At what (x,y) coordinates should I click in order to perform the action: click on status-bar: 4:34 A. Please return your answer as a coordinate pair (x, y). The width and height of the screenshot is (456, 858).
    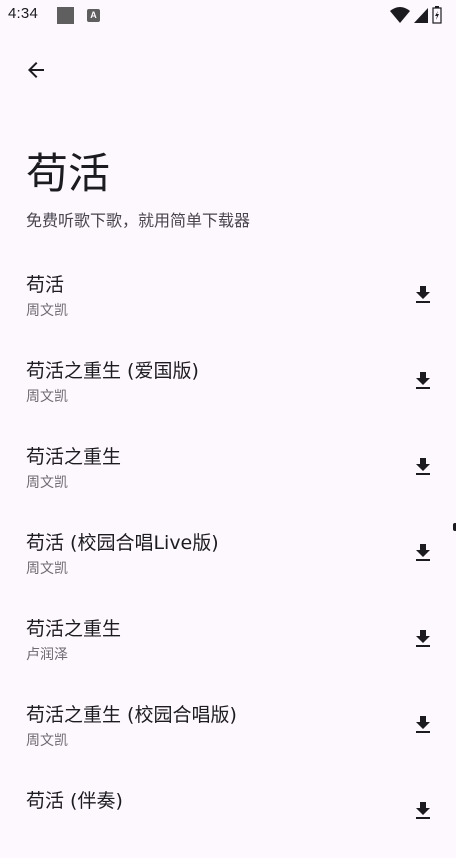
    Looking at the image, I should click on (228, 16).